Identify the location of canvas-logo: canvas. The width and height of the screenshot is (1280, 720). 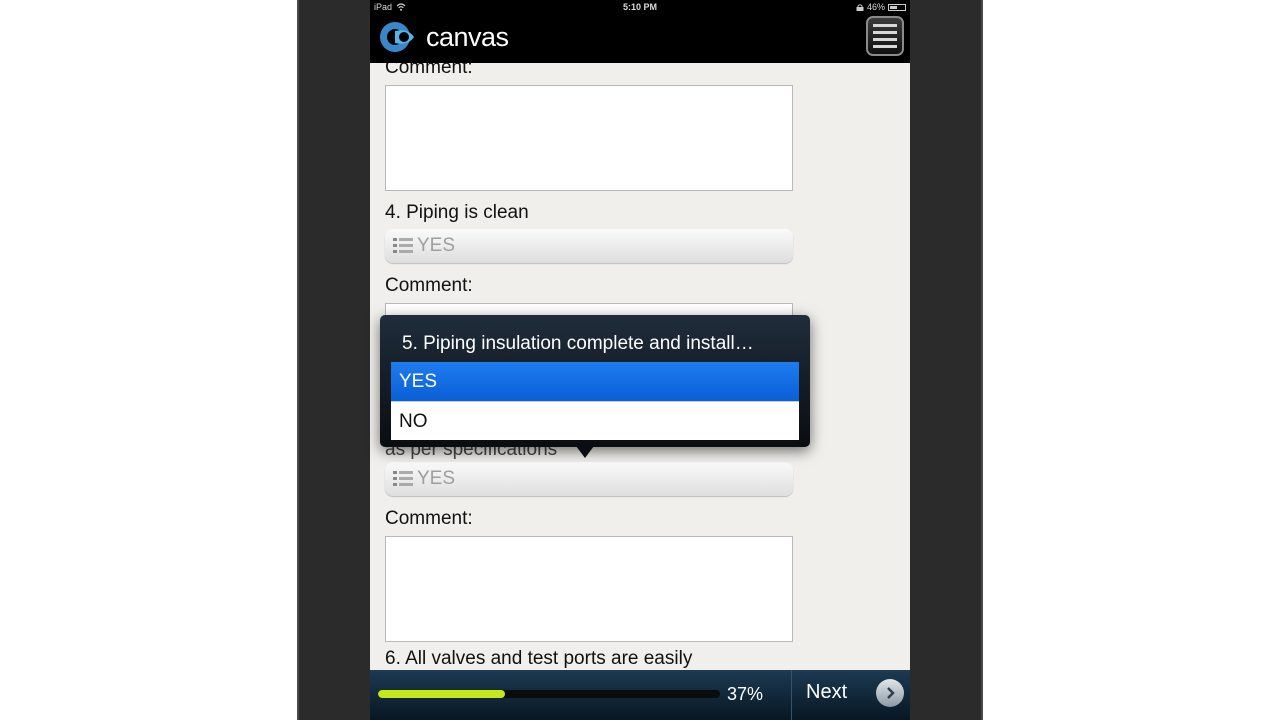
(443, 37).